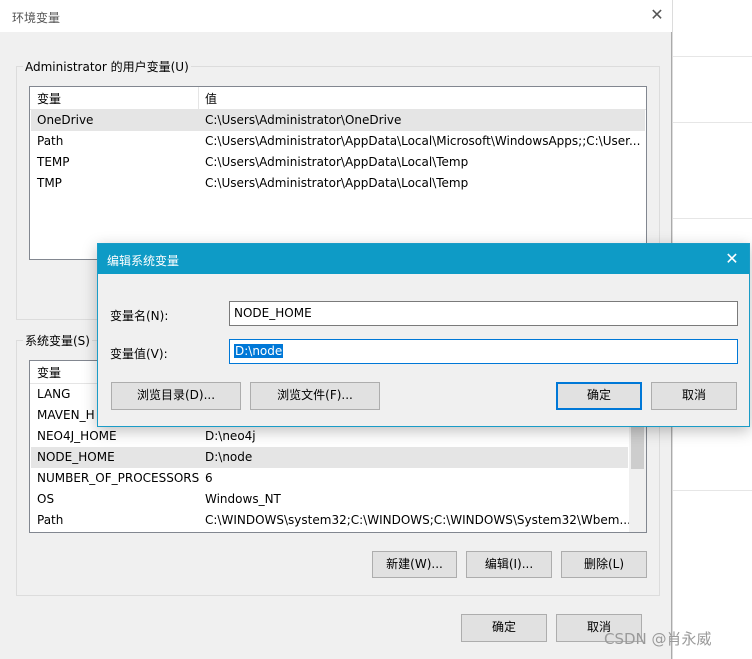 The width and height of the screenshot is (752, 659). Describe the element at coordinates (209, 478) in the screenshot. I see `row-value: 6` at that location.